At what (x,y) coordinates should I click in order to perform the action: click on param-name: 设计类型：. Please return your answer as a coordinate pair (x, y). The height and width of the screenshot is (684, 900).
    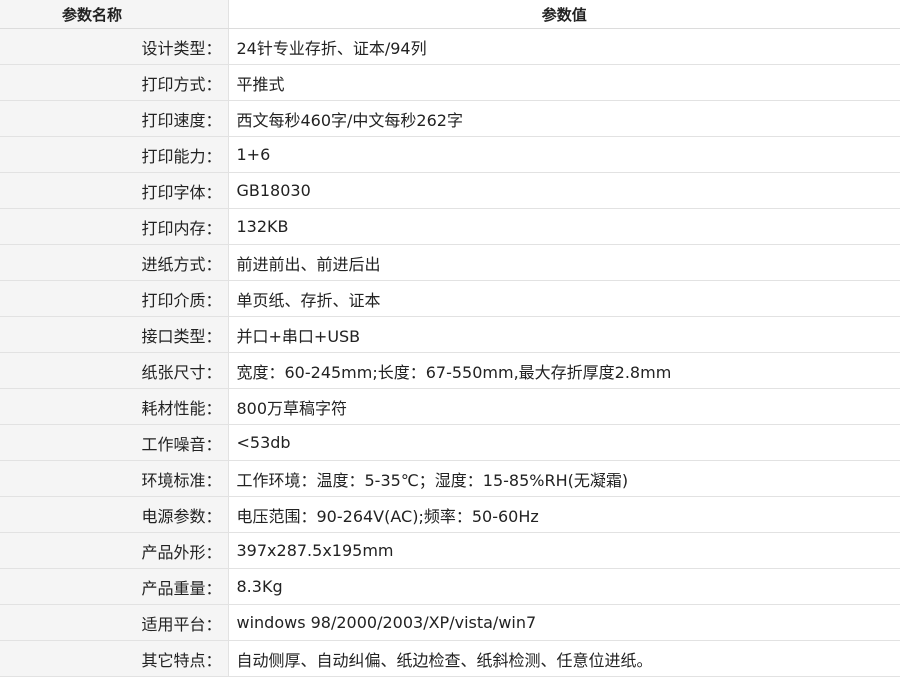
    Looking at the image, I should click on (114, 46).